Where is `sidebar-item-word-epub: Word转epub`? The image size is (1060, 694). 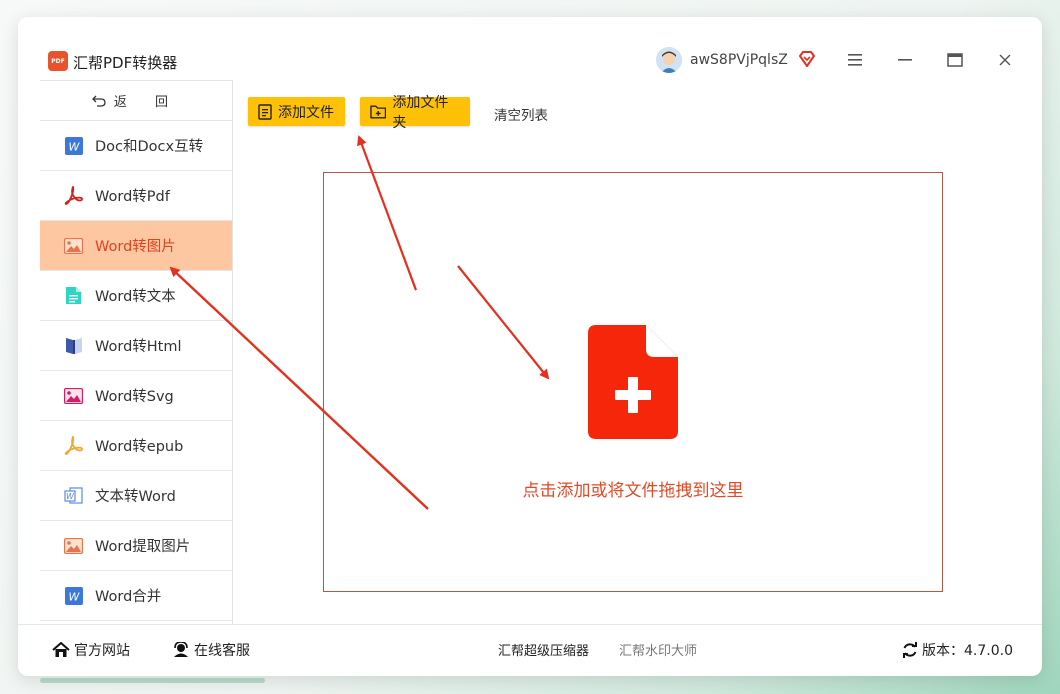
sidebar-item-word-epub: Word转epub is located at coordinates (136, 446).